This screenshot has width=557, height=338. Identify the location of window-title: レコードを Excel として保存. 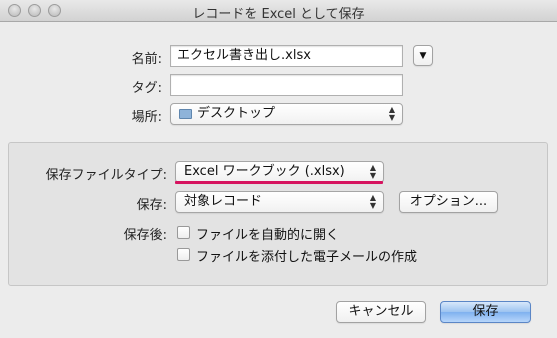
(278, 14).